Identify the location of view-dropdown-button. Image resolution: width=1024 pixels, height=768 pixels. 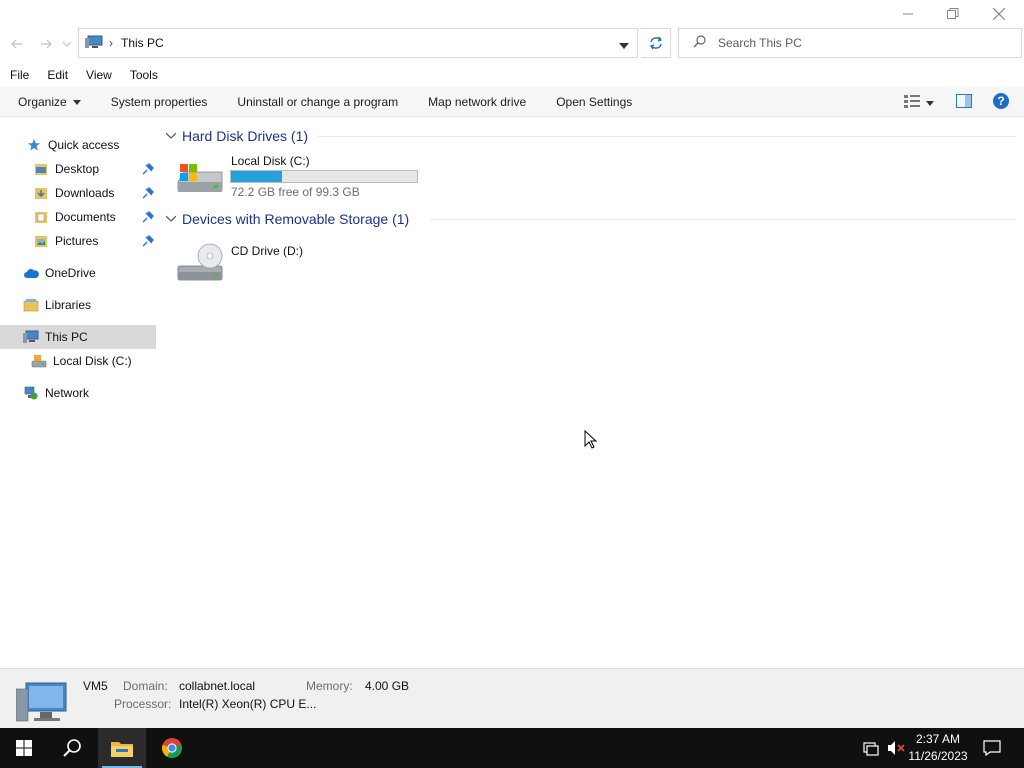
(930, 102).